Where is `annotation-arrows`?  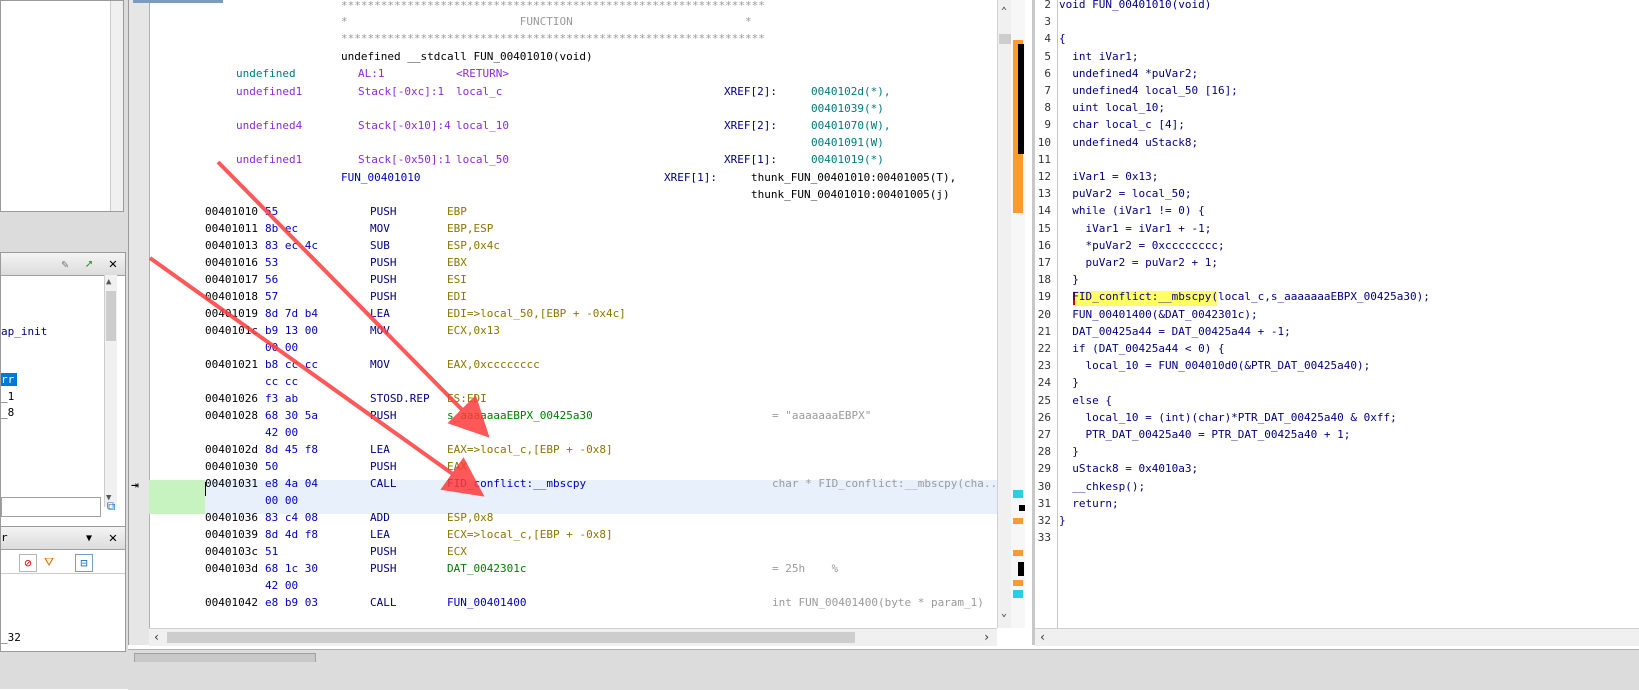 annotation-arrows is located at coordinates (319, 328).